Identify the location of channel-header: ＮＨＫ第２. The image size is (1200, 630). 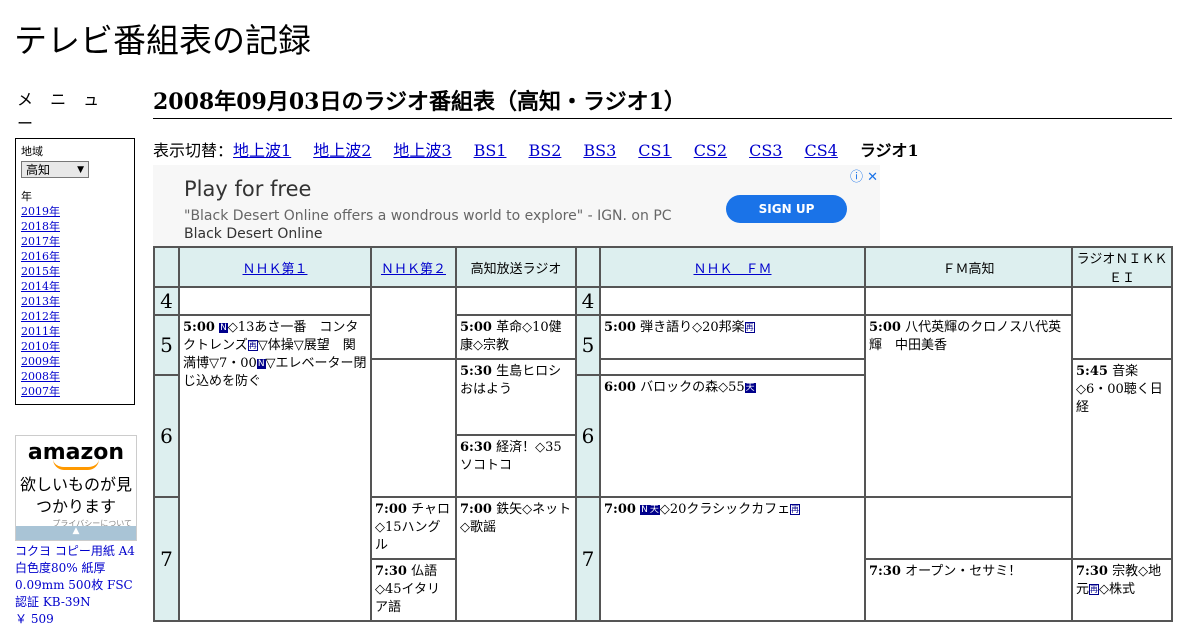
(413, 267).